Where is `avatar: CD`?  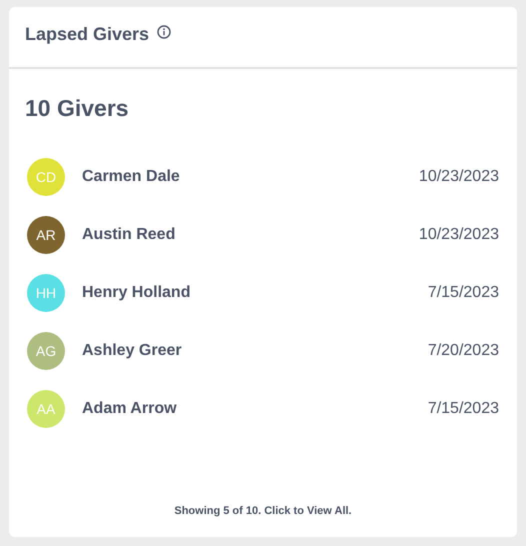
avatar: CD is located at coordinates (46, 177).